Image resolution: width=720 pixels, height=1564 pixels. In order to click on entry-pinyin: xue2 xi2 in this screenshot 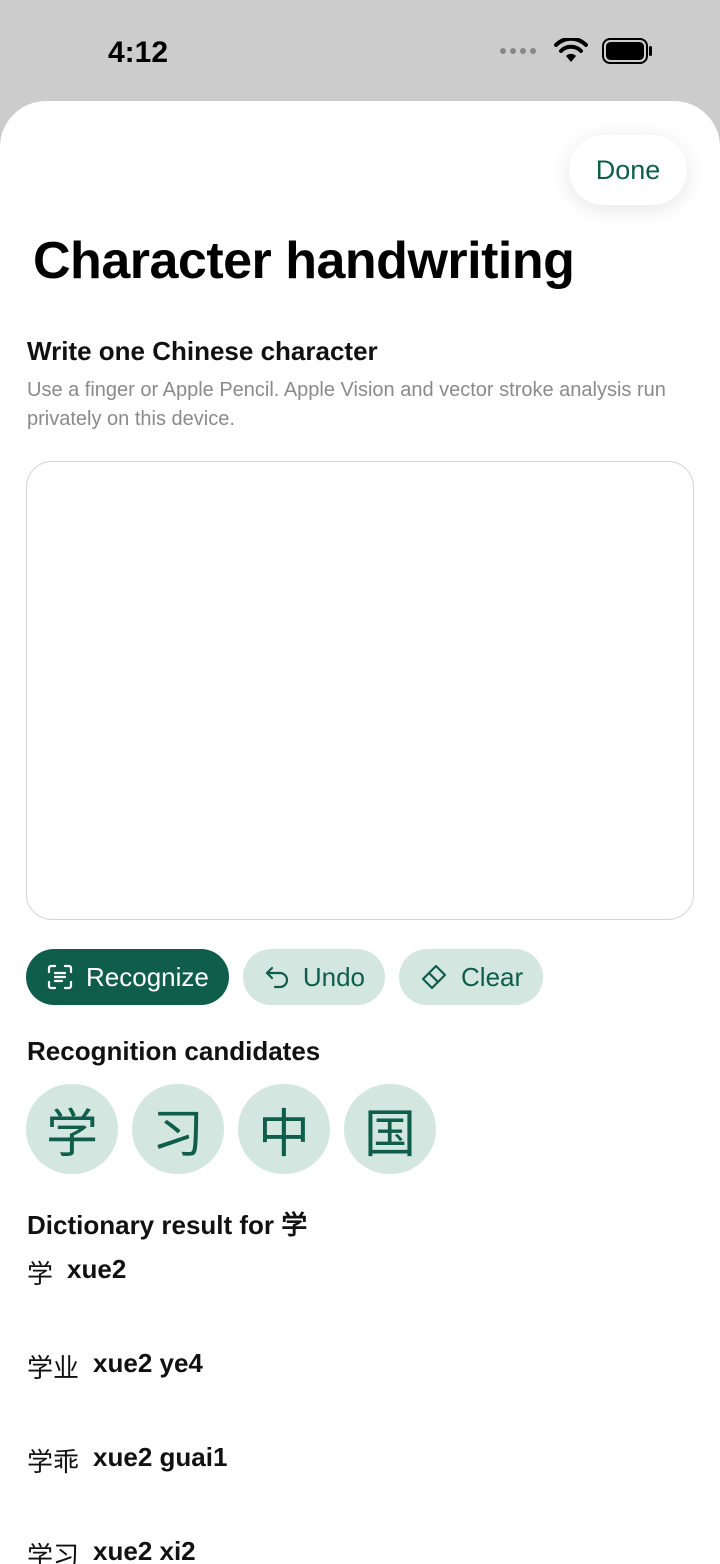, I will do `click(144, 1550)`.